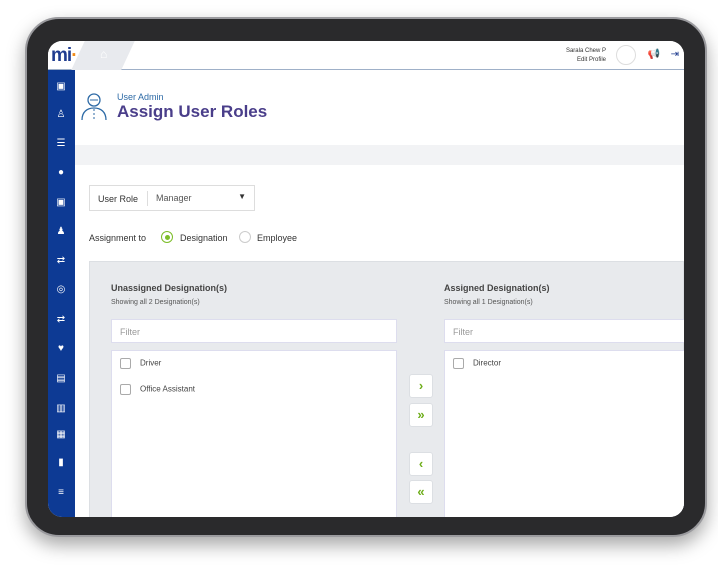 This screenshot has height=567, width=718. What do you see at coordinates (421, 464) in the screenshot?
I see `move-left-button: ‹` at bounding box center [421, 464].